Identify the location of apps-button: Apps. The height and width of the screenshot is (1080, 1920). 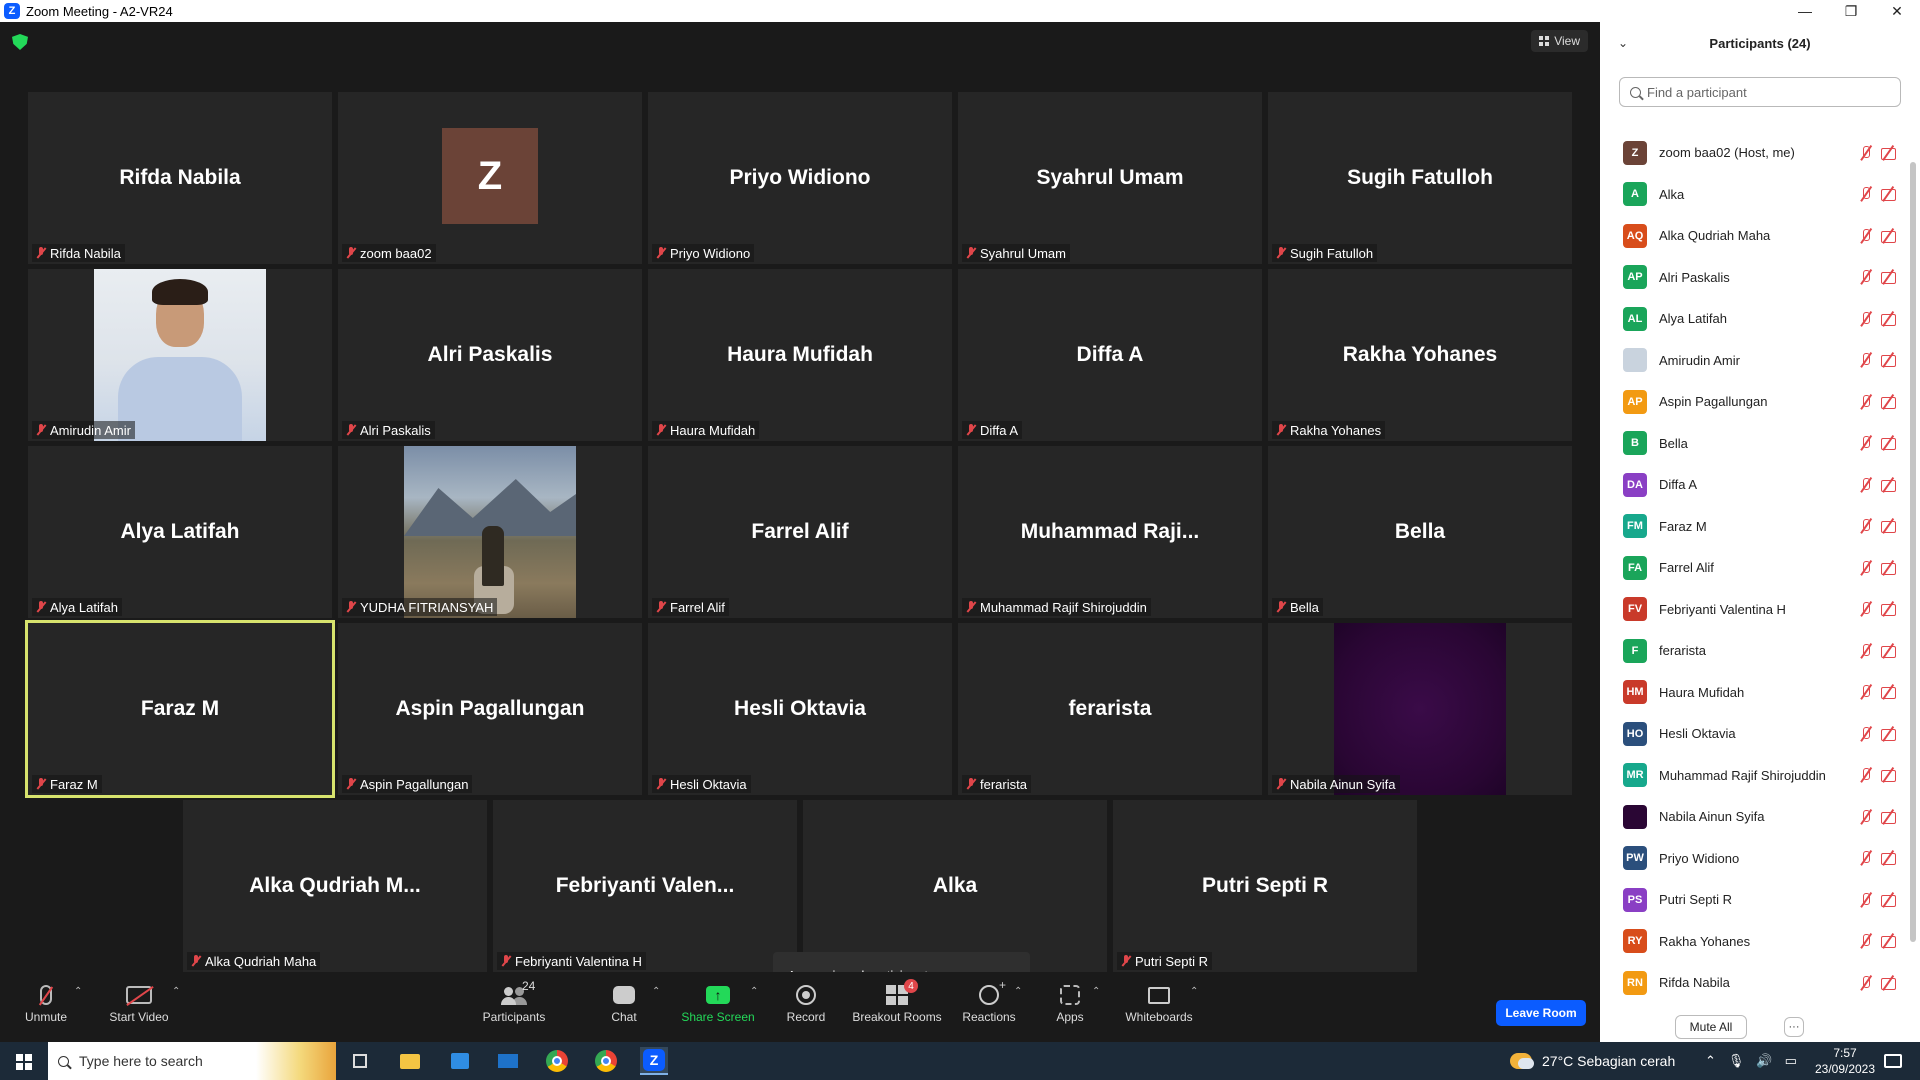
(1070, 1009).